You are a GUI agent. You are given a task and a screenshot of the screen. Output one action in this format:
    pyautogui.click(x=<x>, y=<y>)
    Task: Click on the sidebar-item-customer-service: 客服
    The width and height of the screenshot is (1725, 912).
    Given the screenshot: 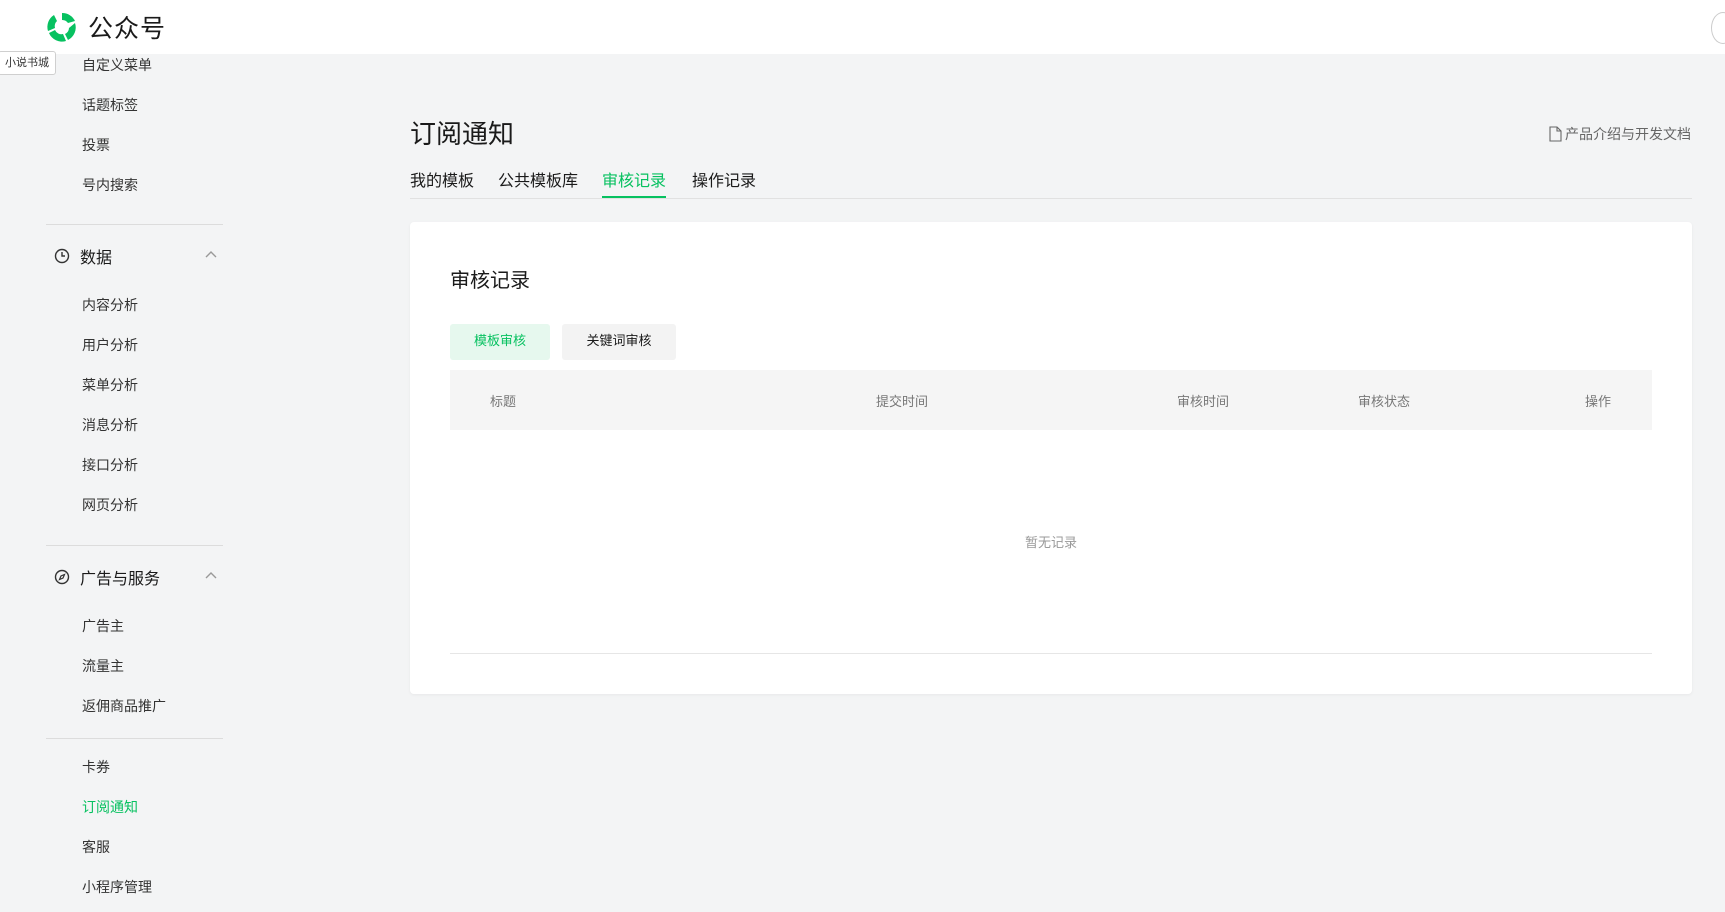 What is the action you would take?
    pyautogui.click(x=96, y=848)
    